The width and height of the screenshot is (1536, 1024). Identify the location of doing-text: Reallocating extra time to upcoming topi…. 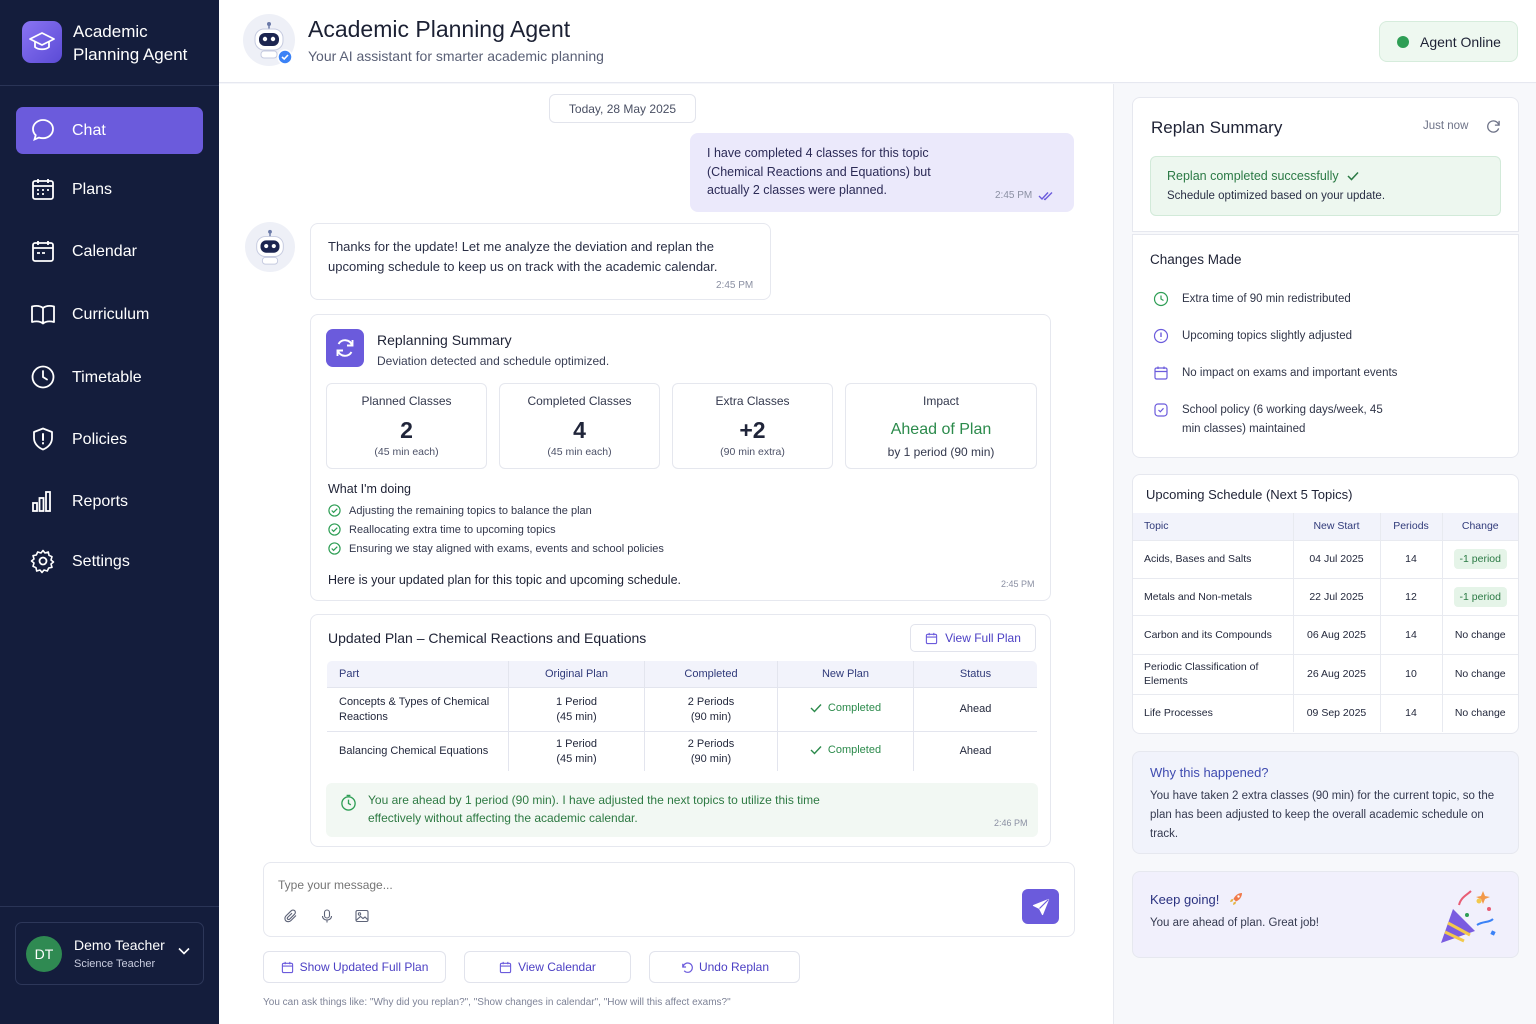
(452, 529).